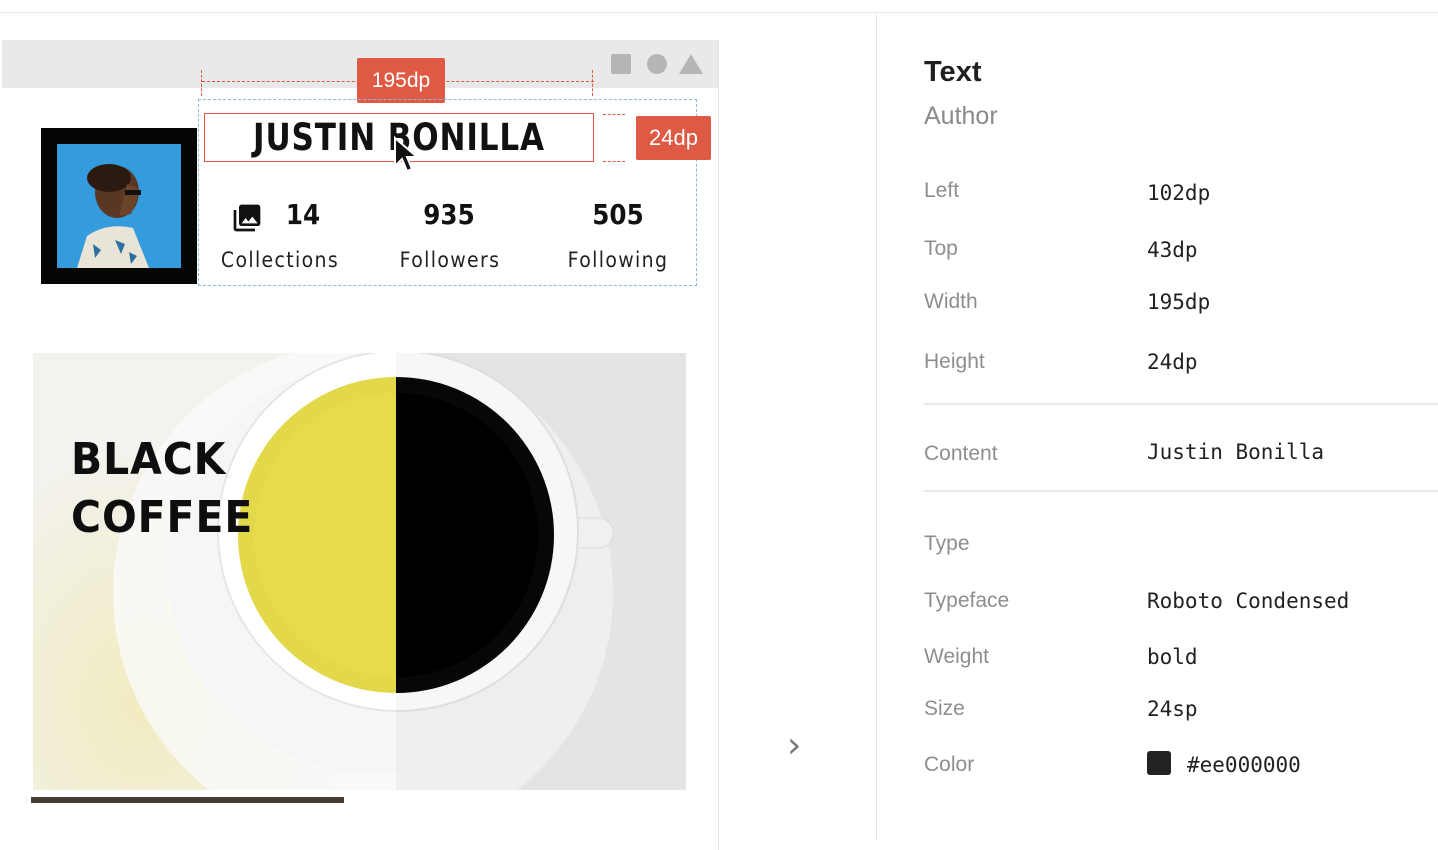 Image resolution: width=1438 pixels, height=850 pixels. What do you see at coordinates (1244, 765) in the screenshot?
I see `prop-value-color: #ee000000` at bounding box center [1244, 765].